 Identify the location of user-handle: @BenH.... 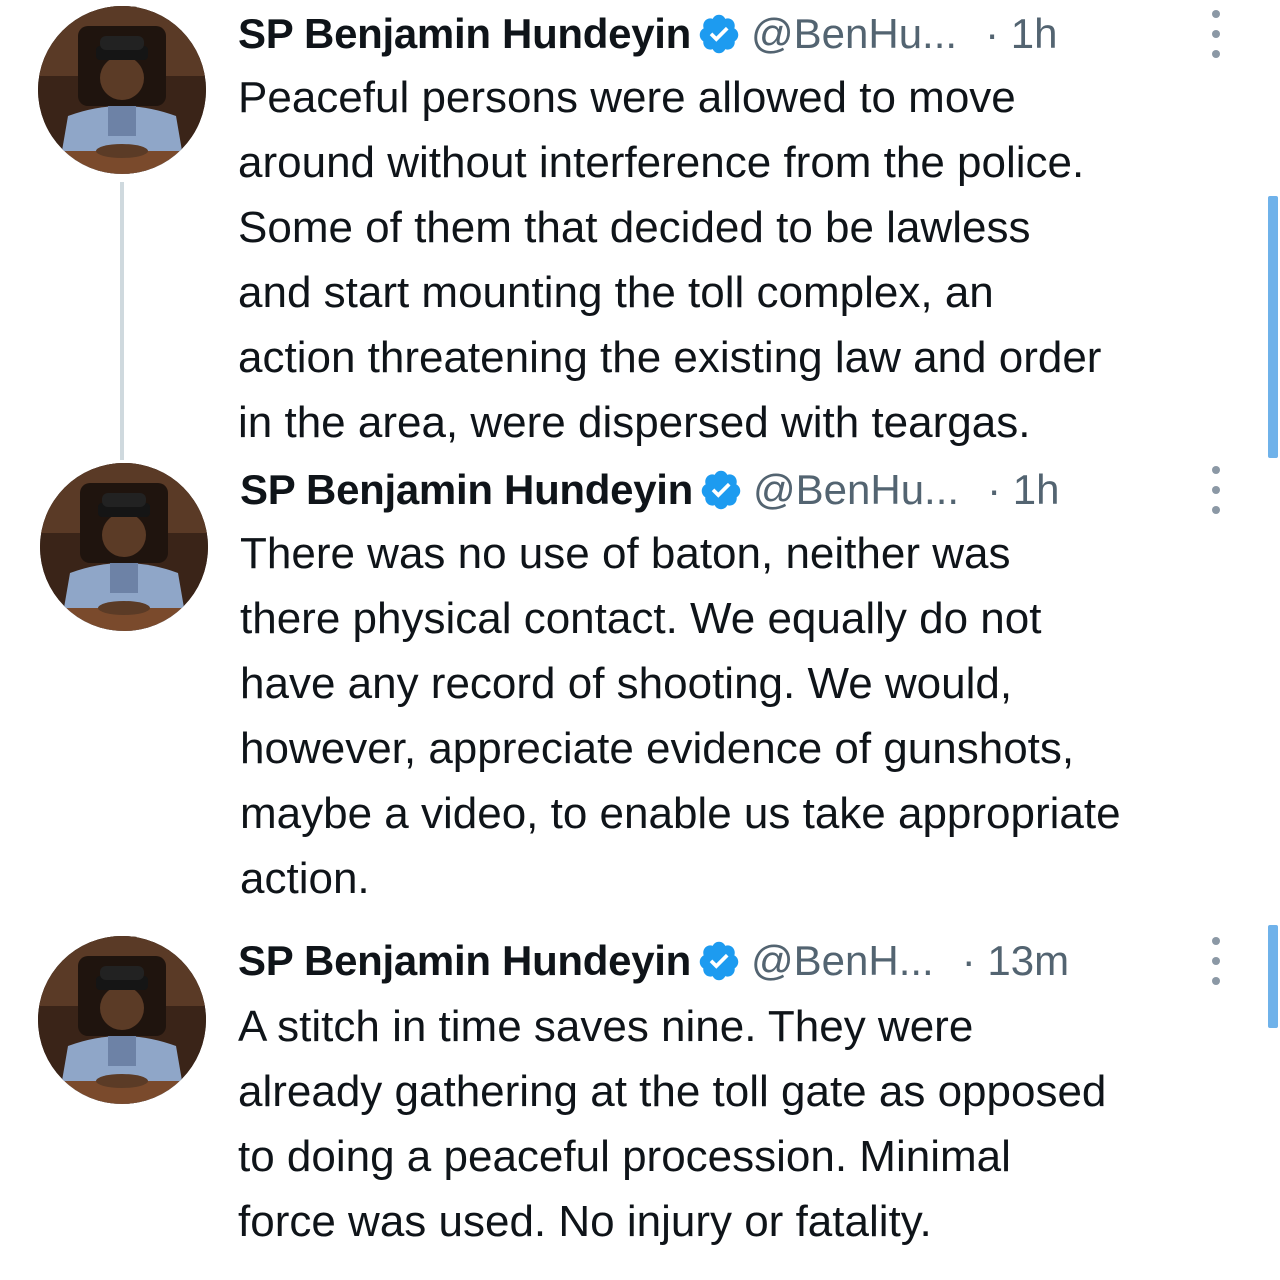
(842, 961).